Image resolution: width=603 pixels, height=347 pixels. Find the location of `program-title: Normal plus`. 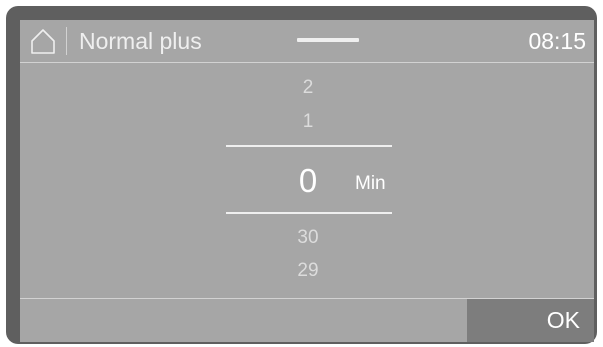

program-title: Normal plus is located at coordinates (140, 41).